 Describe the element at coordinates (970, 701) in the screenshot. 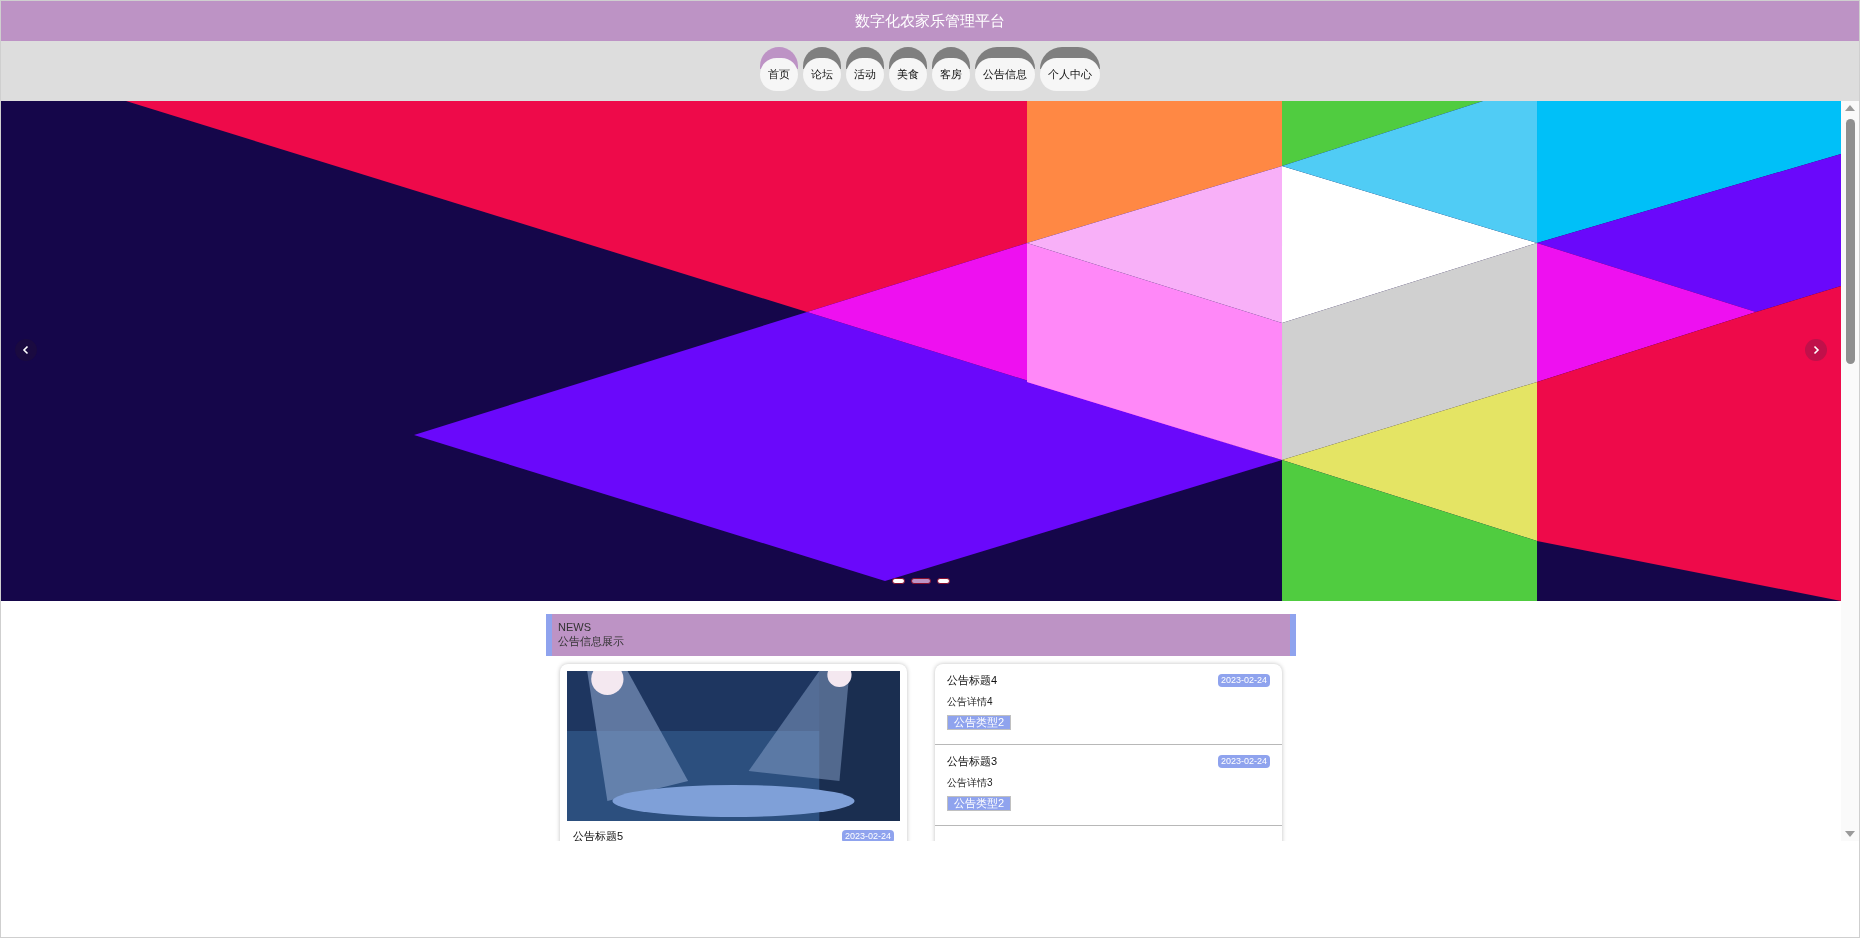

I see `news-detail: 公告详情4` at that location.